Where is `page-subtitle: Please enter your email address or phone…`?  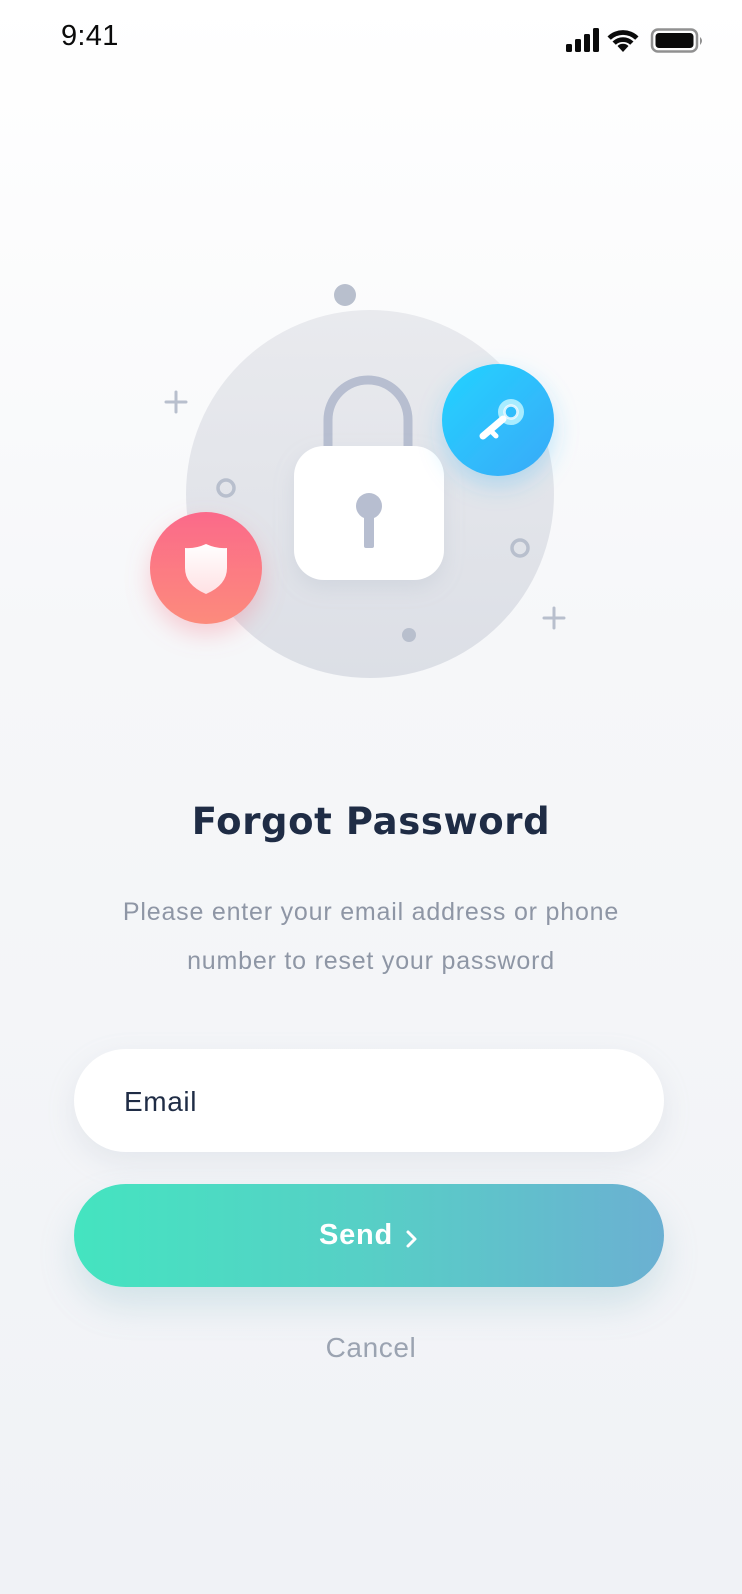
page-subtitle: Please enter your email address or phone… is located at coordinates (371, 936).